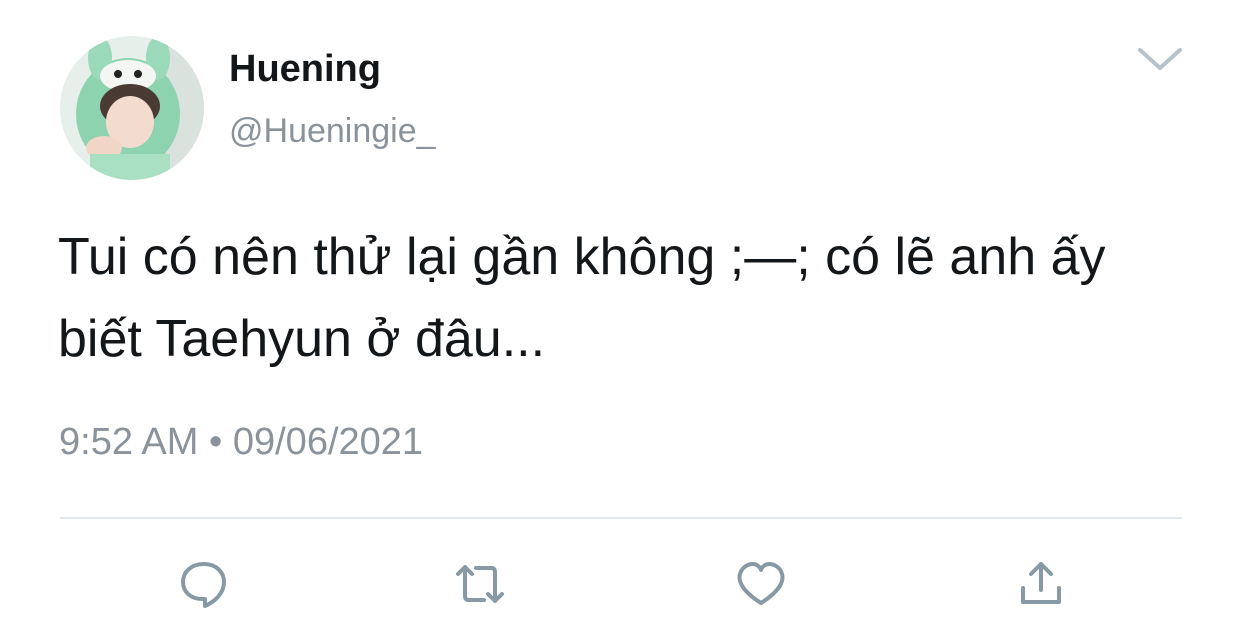  Describe the element at coordinates (305, 69) in the screenshot. I see `author-display-name: Huening` at that location.